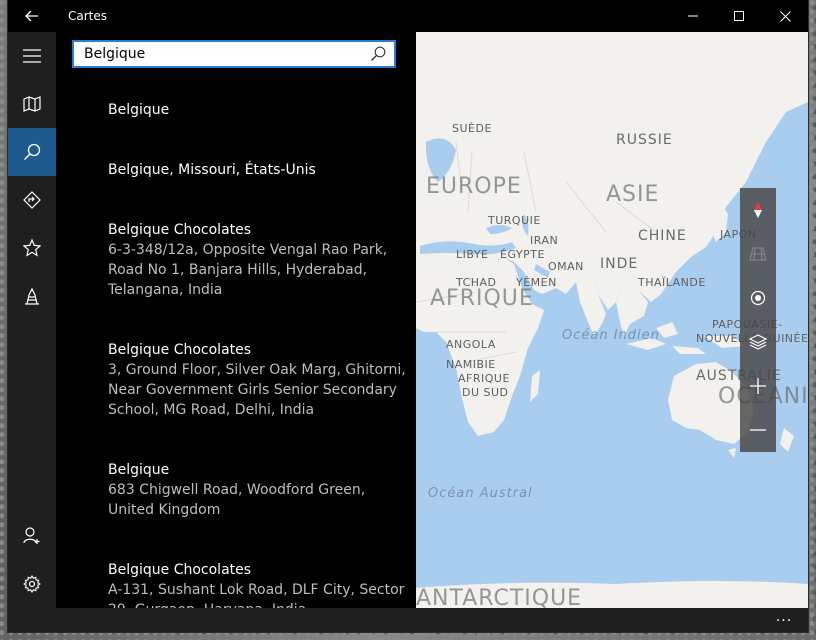 The width and height of the screenshot is (816, 640). I want to click on search-icon, so click(32, 152).